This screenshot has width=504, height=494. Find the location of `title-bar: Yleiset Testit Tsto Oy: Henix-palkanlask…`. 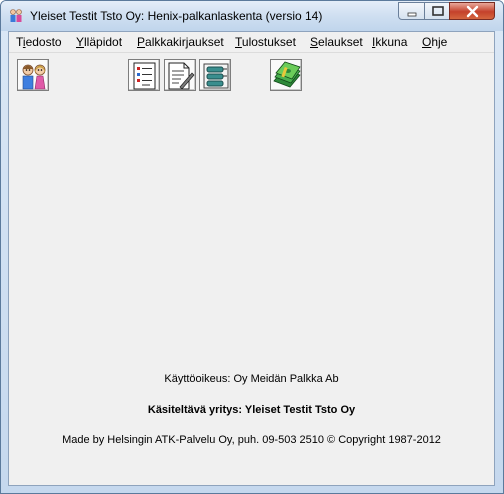

title-bar: Yleiset Testit Tsto Oy: Henix-palkanlask… is located at coordinates (252, 16).